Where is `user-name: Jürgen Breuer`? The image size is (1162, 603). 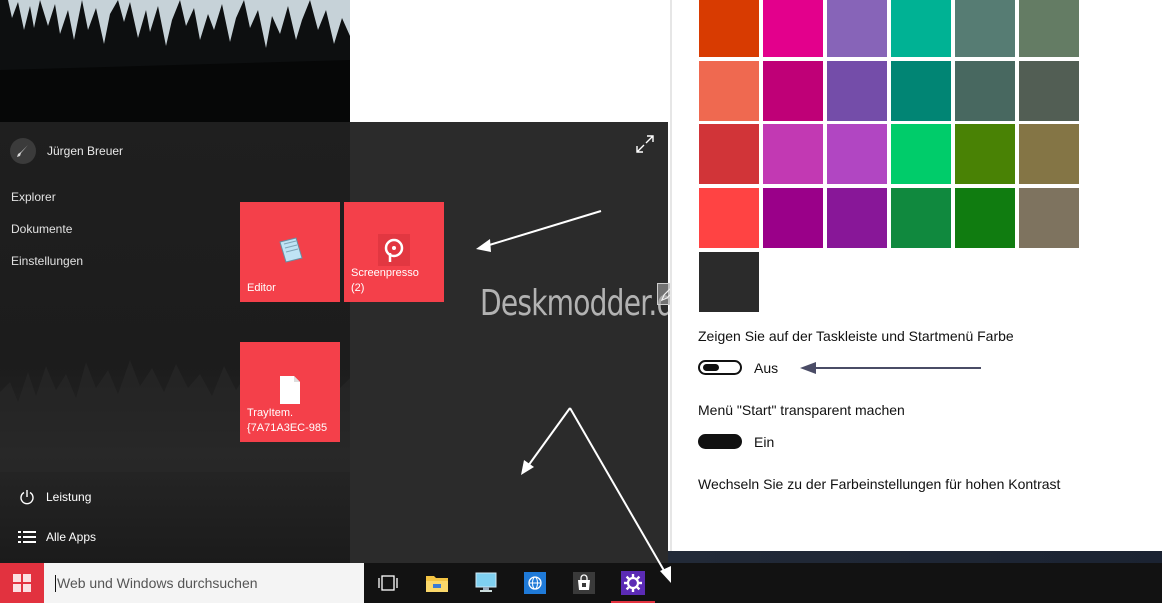
user-name: Jürgen Breuer is located at coordinates (85, 151).